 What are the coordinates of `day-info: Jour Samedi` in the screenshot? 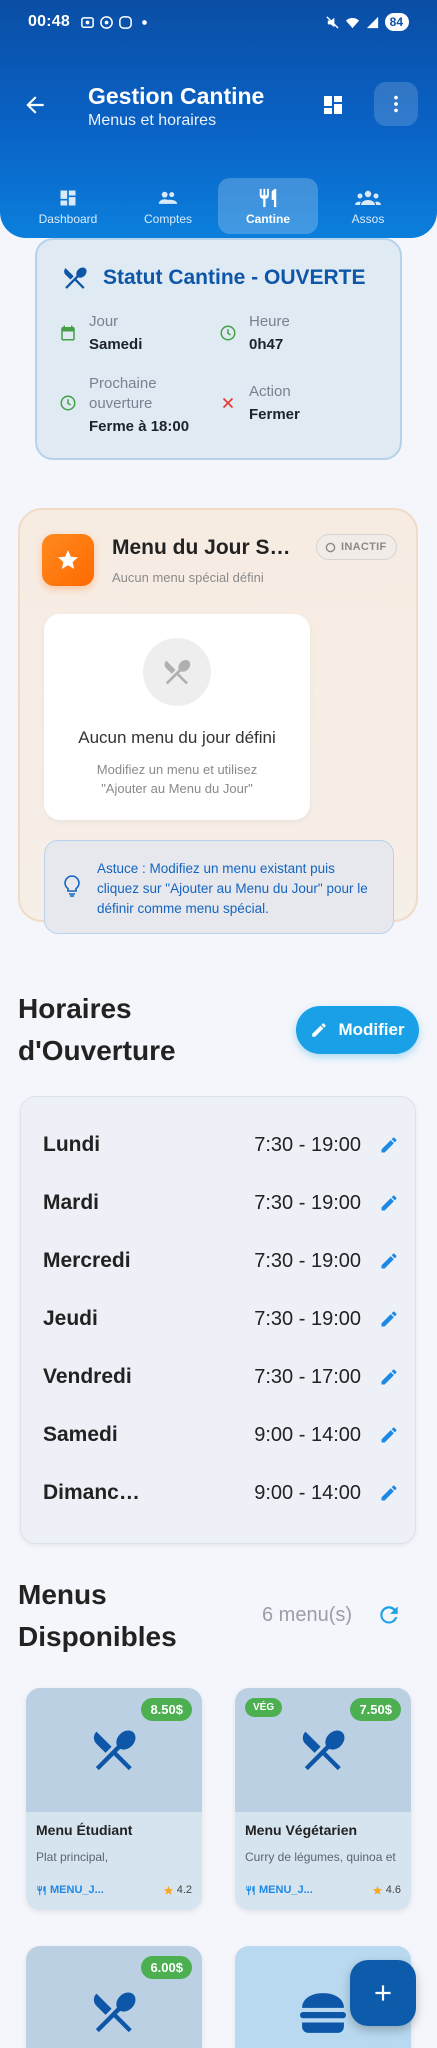 It's located at (100, 332).